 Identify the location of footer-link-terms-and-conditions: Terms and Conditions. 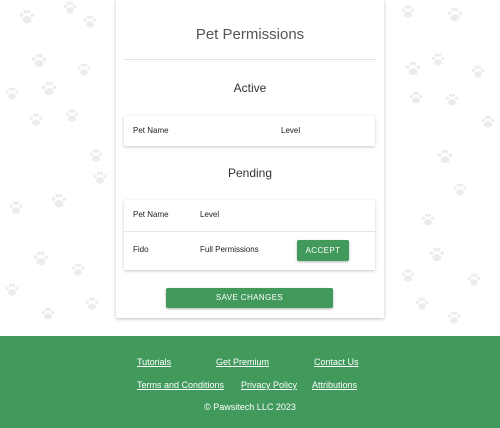
(180, 385).